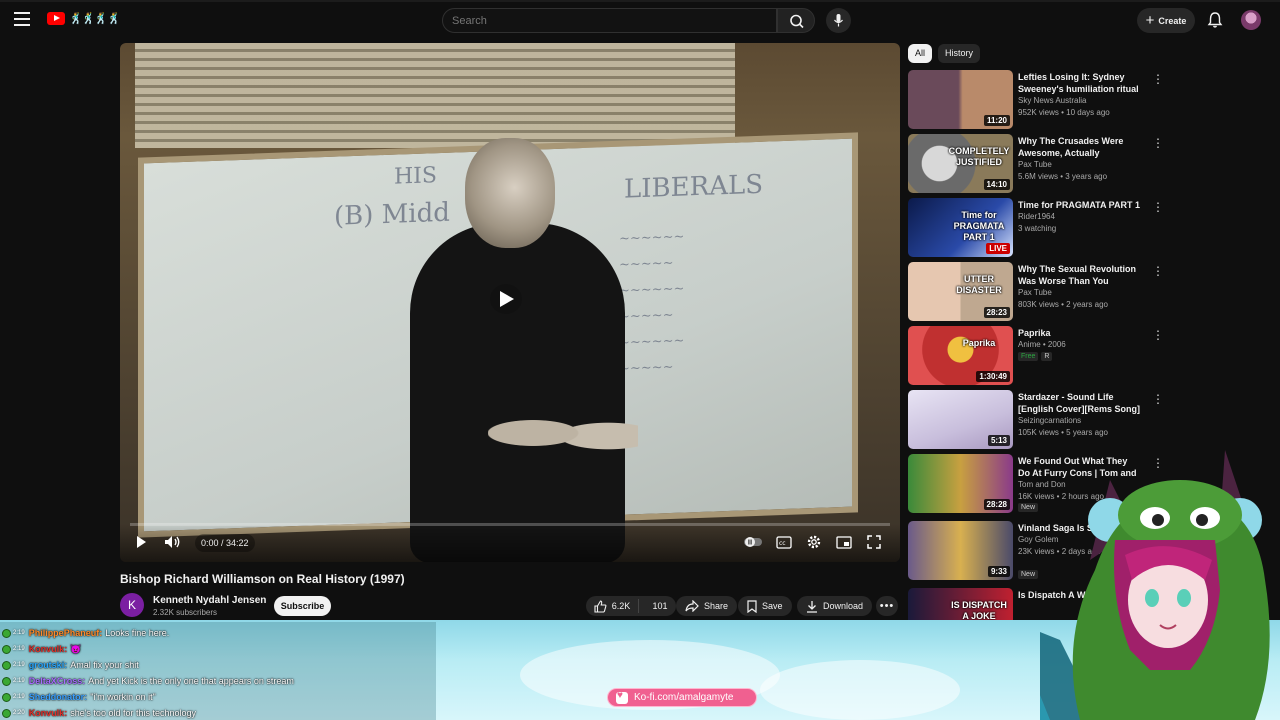  I want to click on recommendation-channel: Seizingcarnations, so click(1049, 420).